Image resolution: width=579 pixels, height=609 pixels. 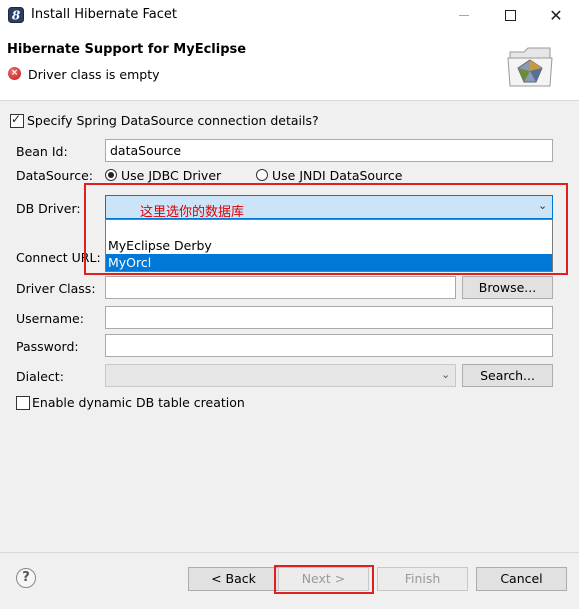 What do you see at coordinates (233, 579) in the screenshot?
I see `back-button: < Back` at bounding box center [233, 579].